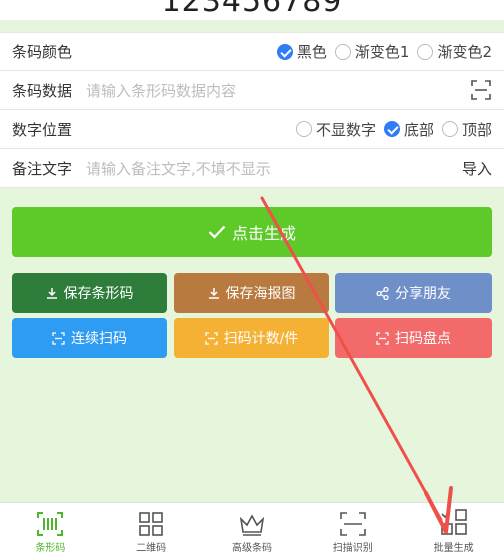 The image size is (504, 558). What do you see at coordinates (453, 522) in the screenshot?
I see `batch-grid-icon` at bounding box center [453, 522].